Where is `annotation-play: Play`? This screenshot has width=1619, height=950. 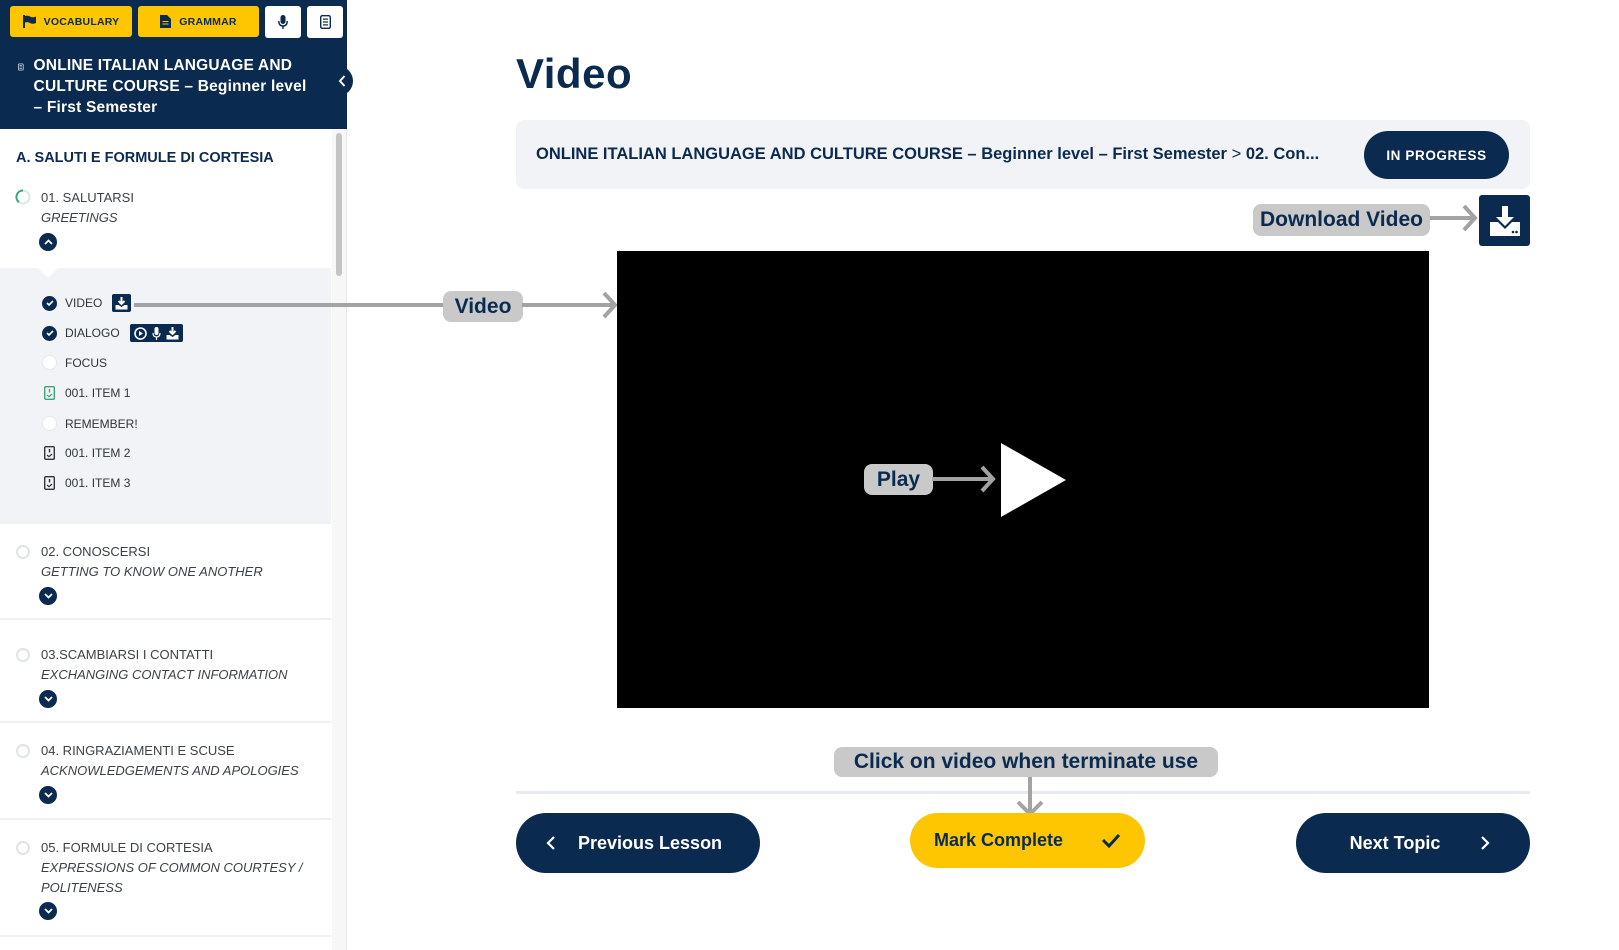 annotation-play: Play is located at coordinates (898, 479).